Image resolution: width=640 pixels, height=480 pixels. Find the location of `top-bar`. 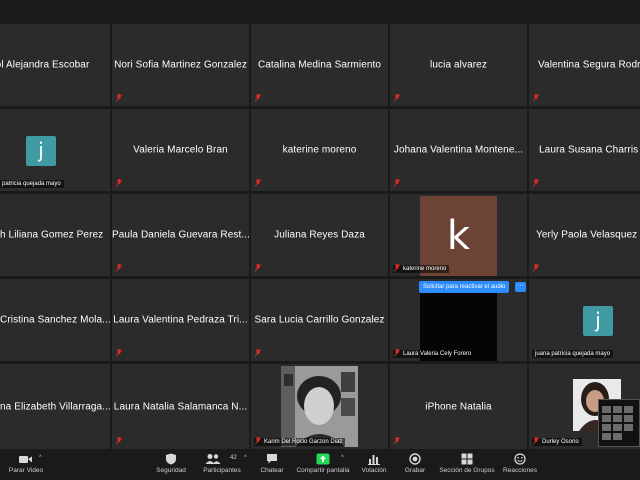

top-bar is located at coordinates (320, 12).